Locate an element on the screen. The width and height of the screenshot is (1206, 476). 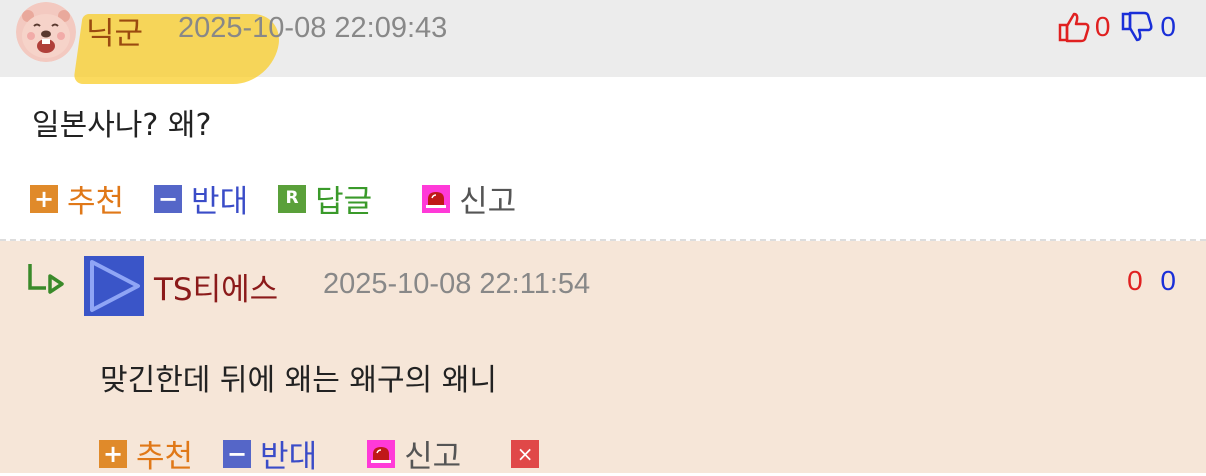
reply-label: 답글 is located at coordinates (344, 202).